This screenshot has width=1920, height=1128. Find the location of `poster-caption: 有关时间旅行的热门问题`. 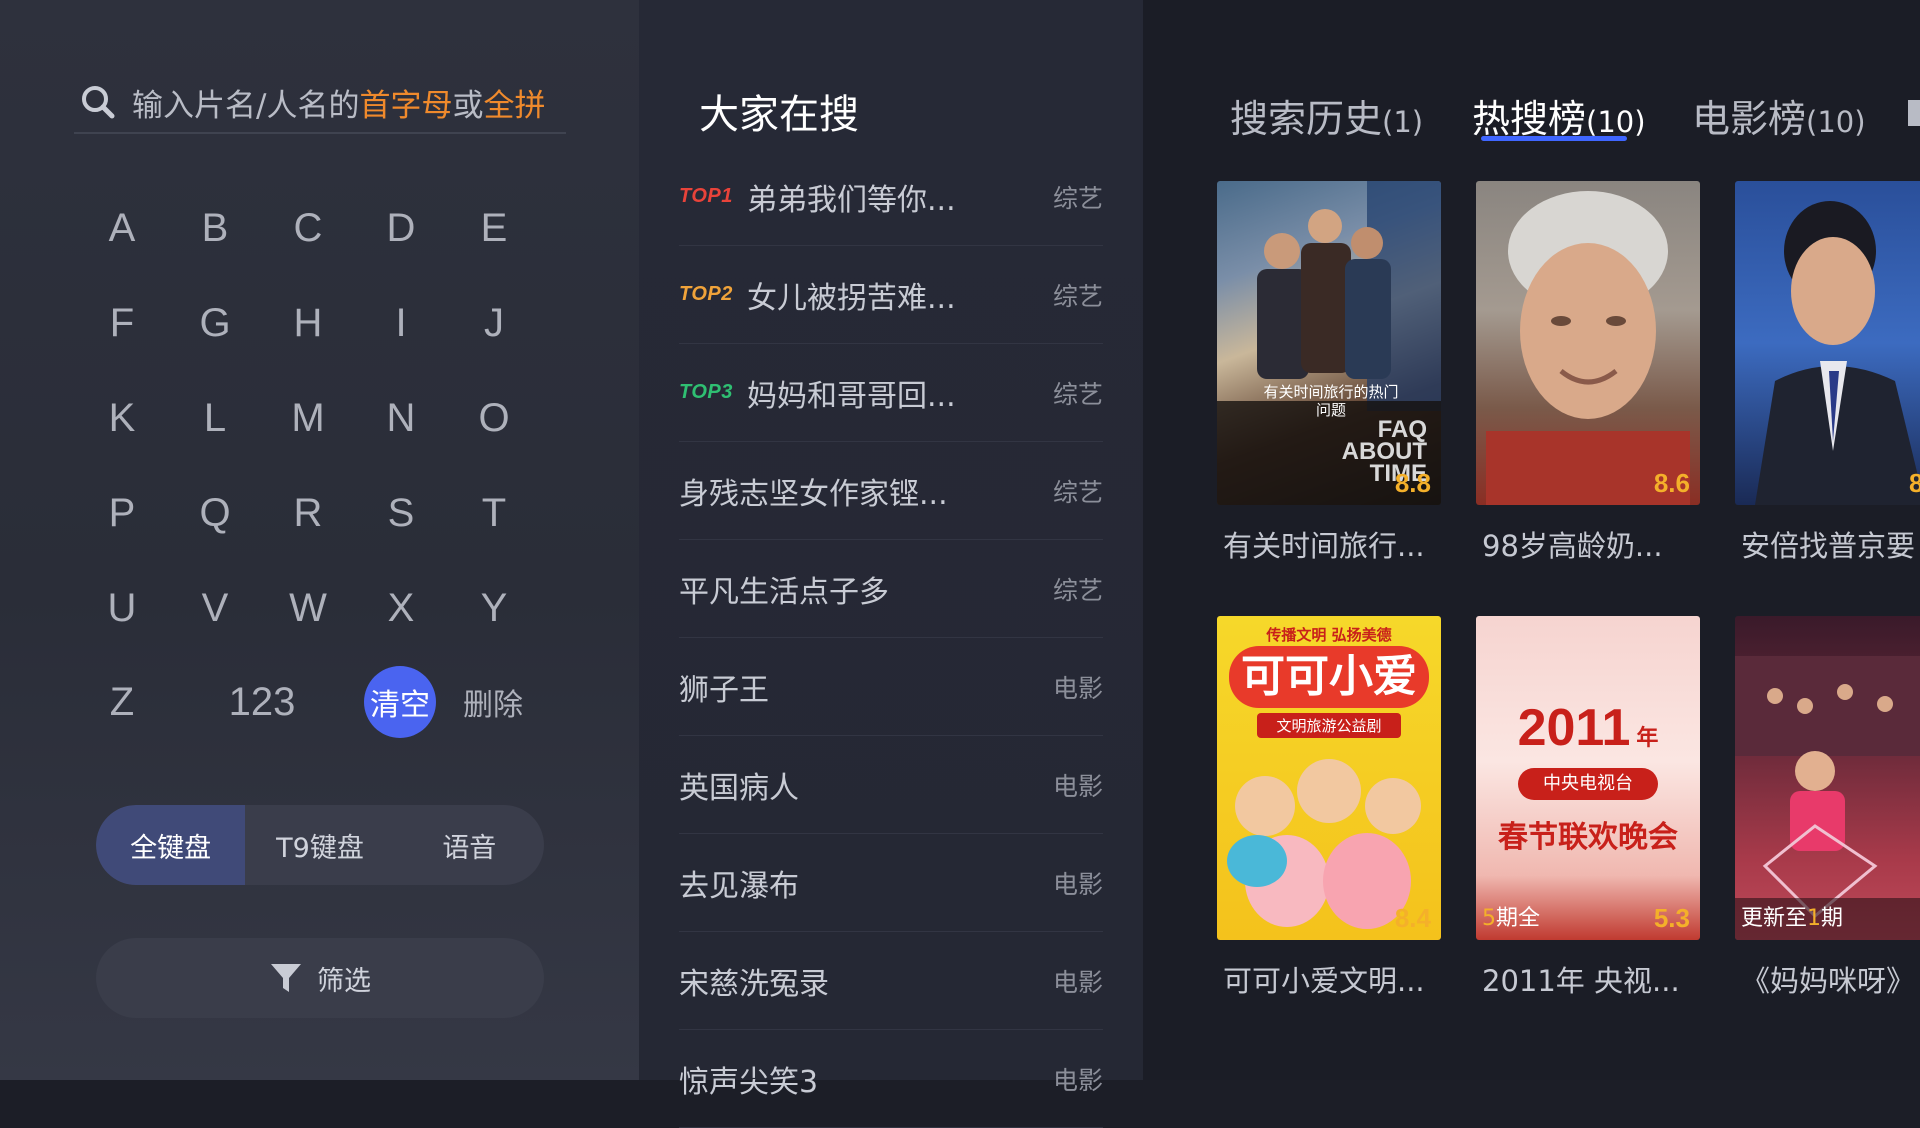

poster-caption: 有关时间旅行的热门问题 is located at coordinates (1331, 401).